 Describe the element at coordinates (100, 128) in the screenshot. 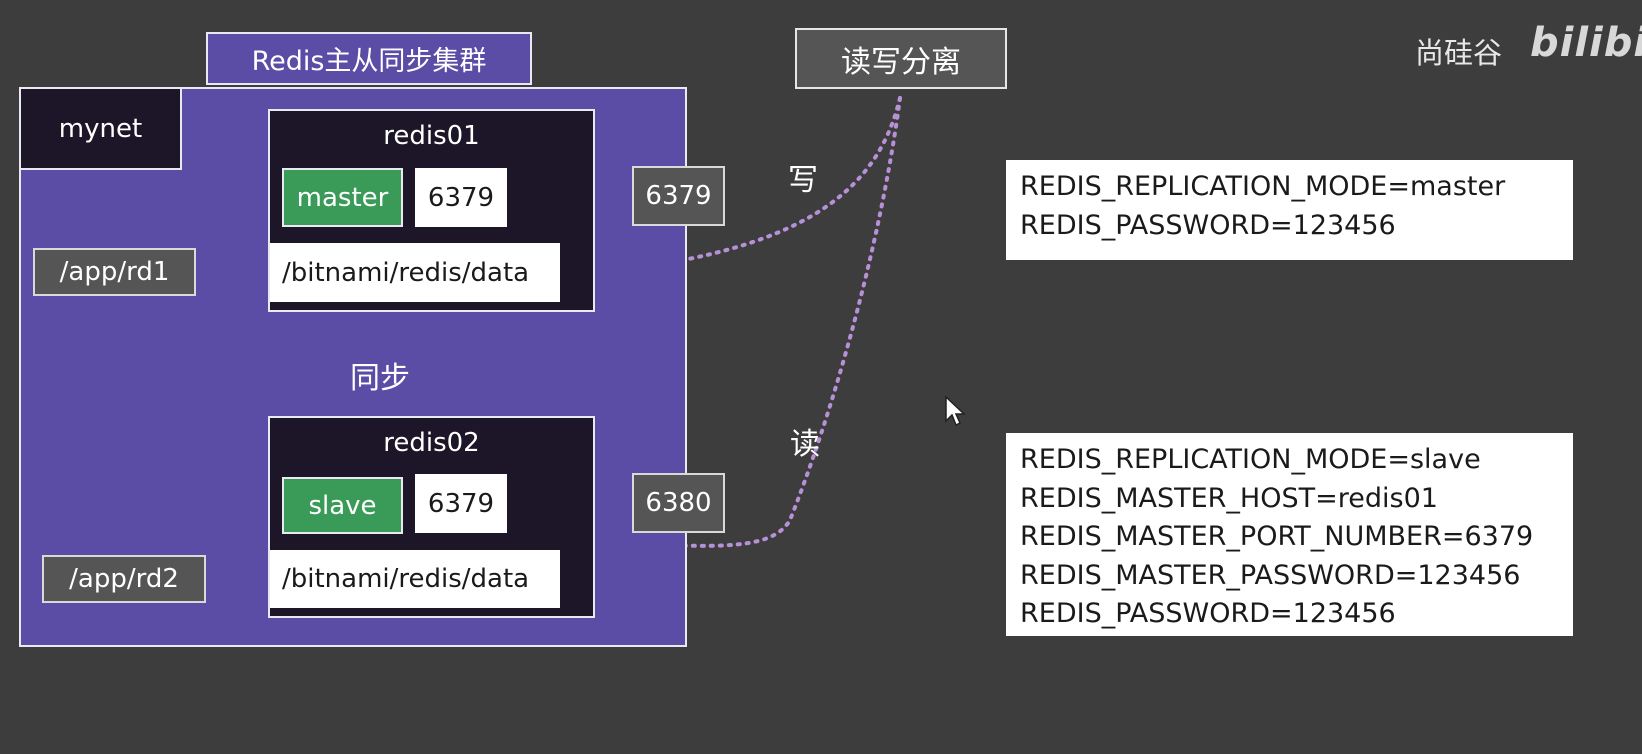

I see `network-label: mynet` at that location.